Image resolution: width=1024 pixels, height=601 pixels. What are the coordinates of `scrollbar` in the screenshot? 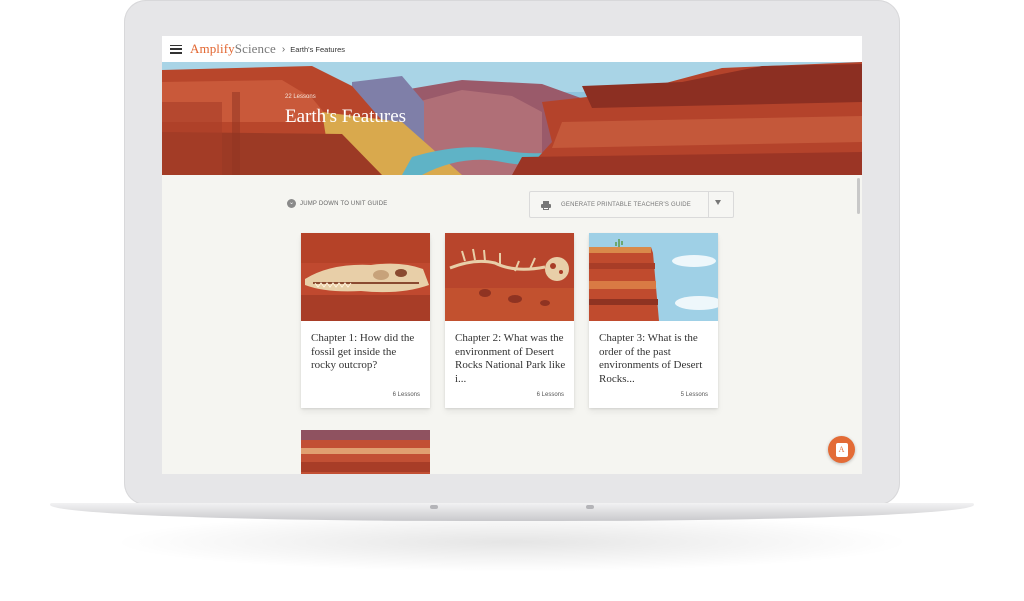 It's located at (858, 196).